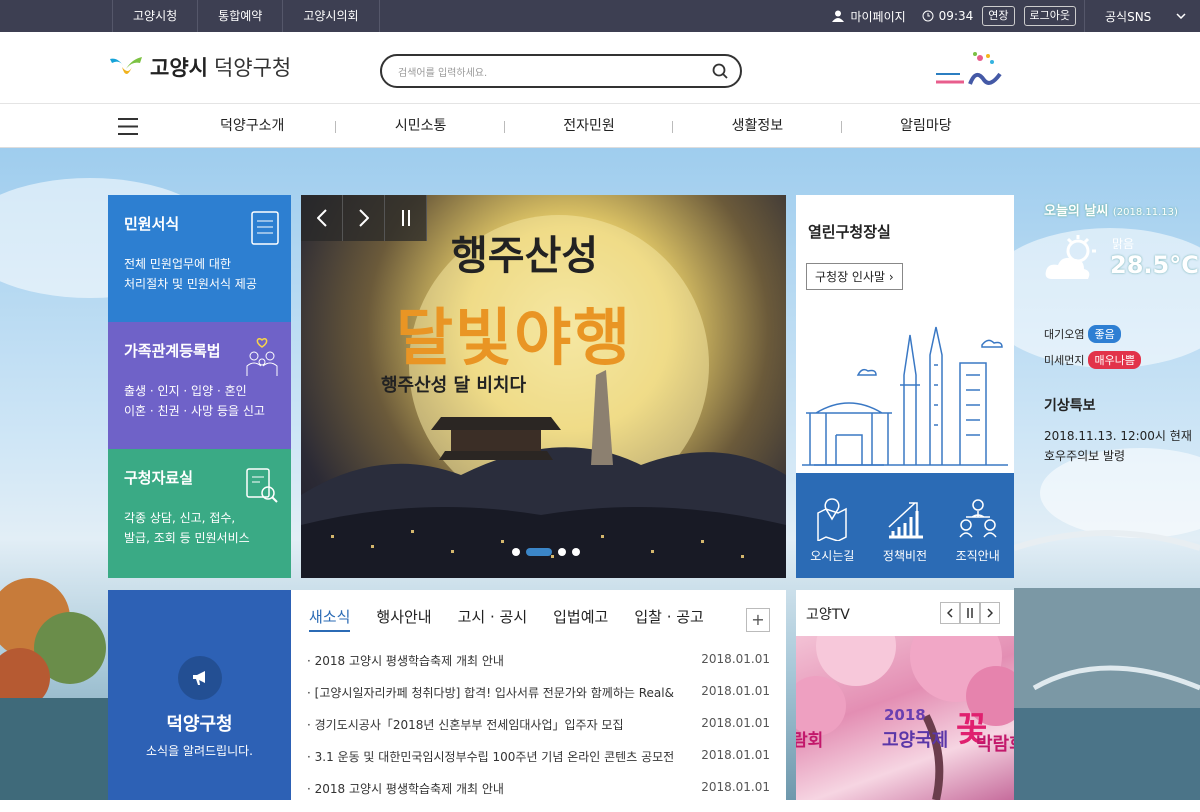  What do you see at coordinates (403, 619) in the screenshot?
I see `tab-events: 행사안내` at bounding box center [403, 619].